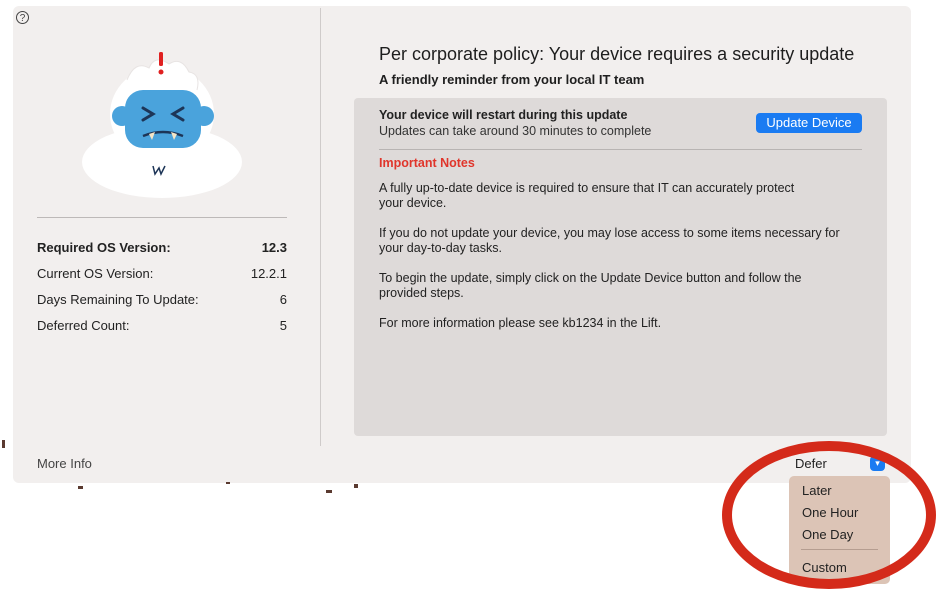 The height and width of the screenshot is (592, 942). Describe the element at coordinates (320, 227) in the screenshot. I see `vertical-divider` at that location.